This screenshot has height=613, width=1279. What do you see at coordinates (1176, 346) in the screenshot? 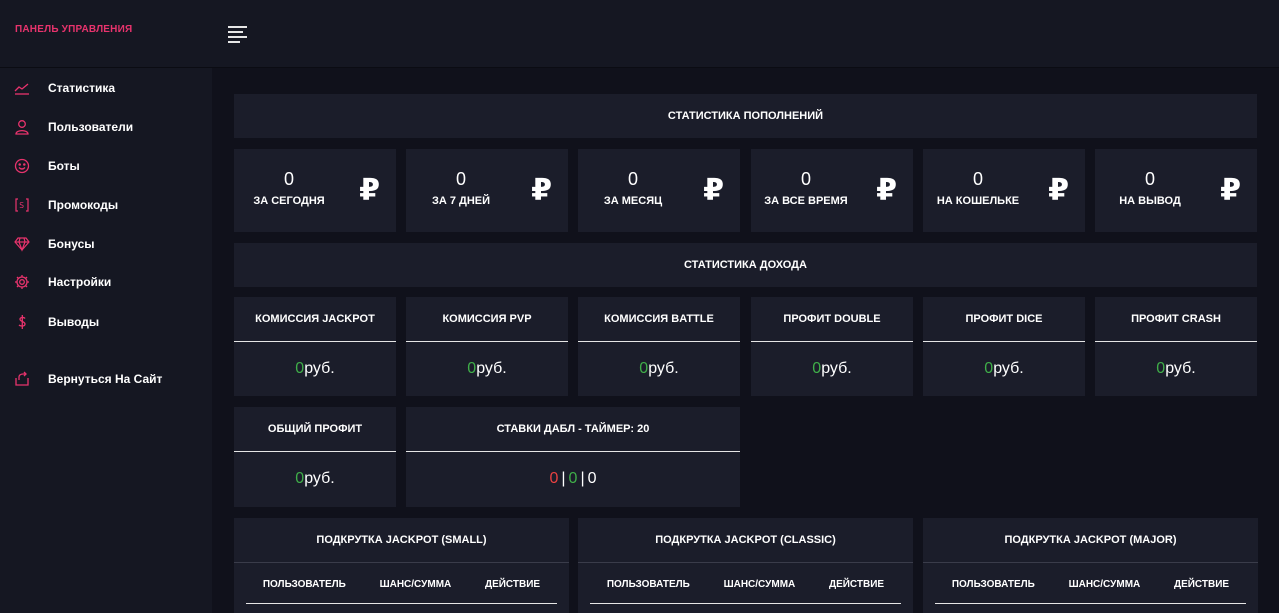
I see `income-card-crash-profit: ПРОФИТ CRASH 0 руб.` at bounding box center [1176, 346].